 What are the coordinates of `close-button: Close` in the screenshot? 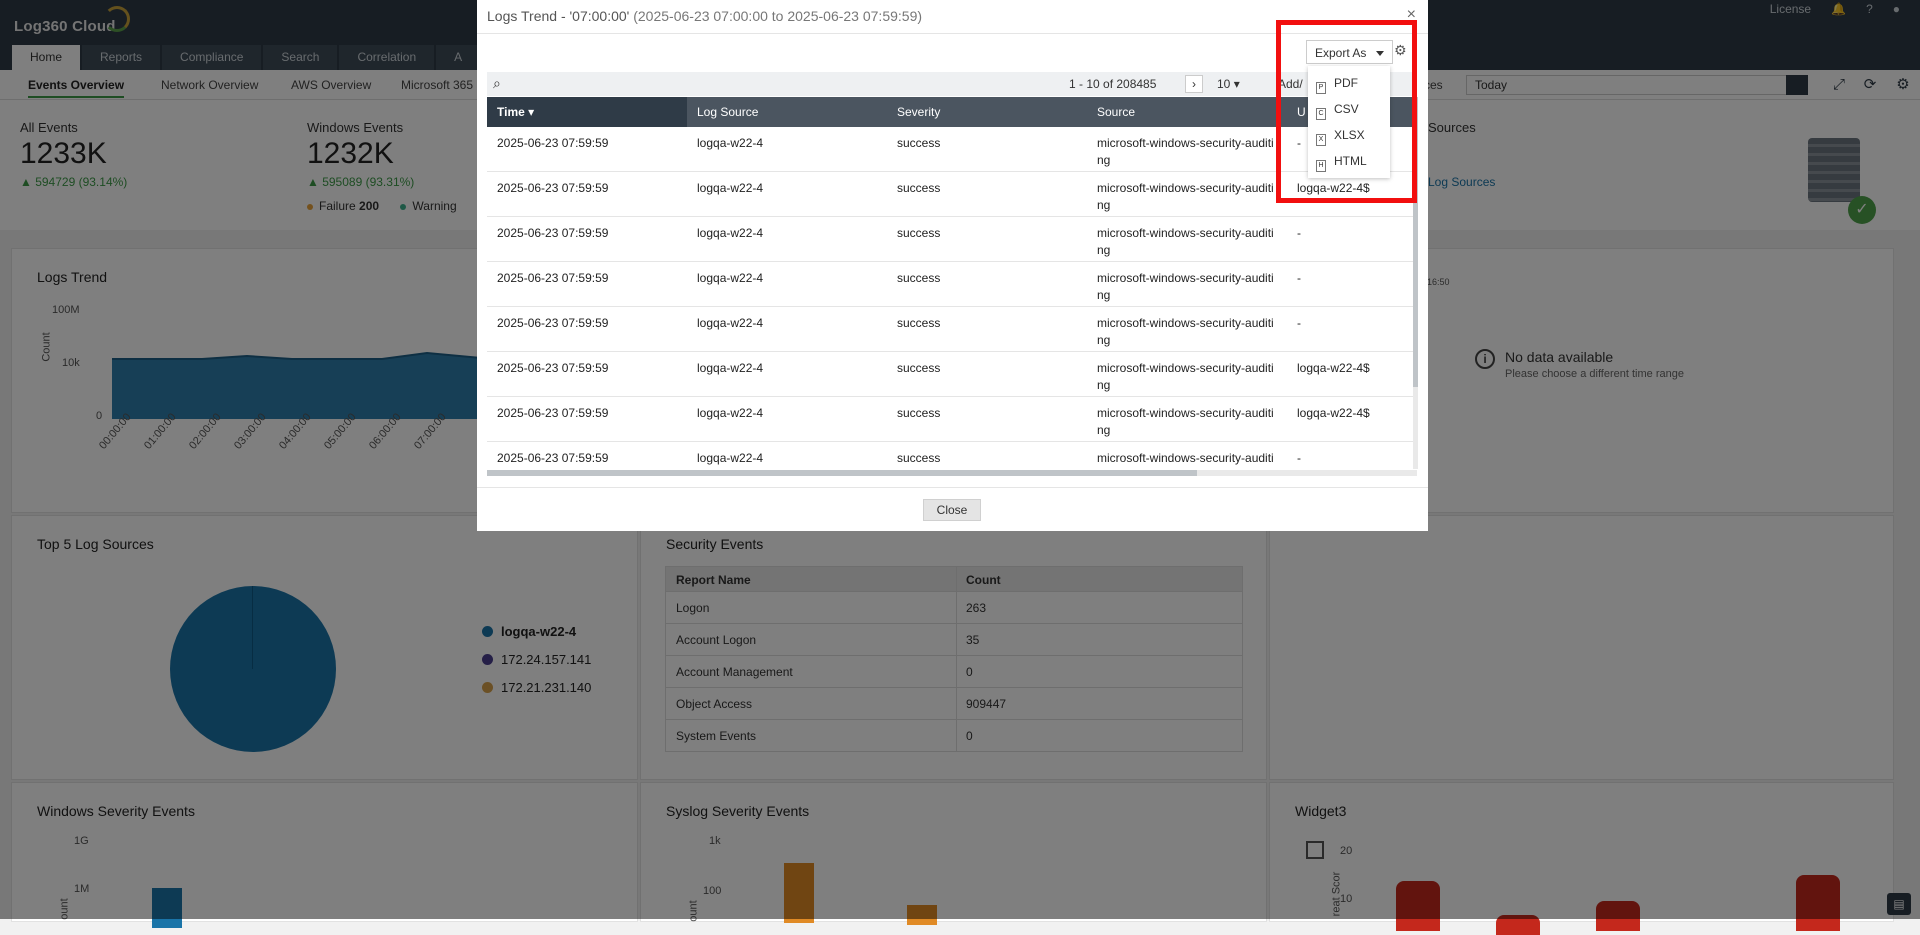 It's located at (952, 510).